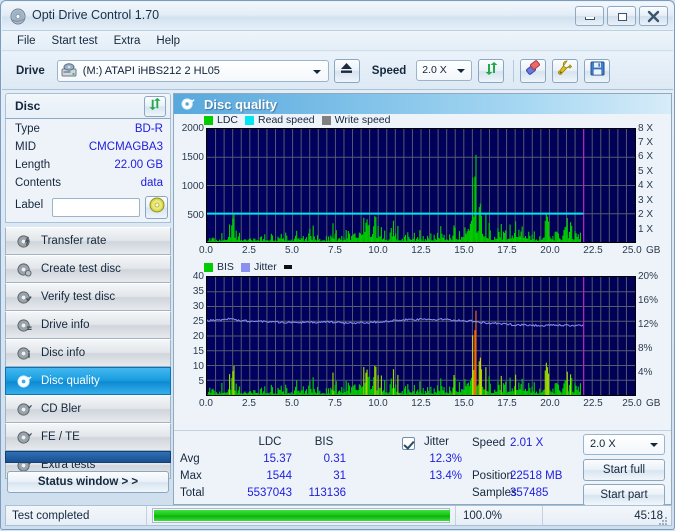 This screenshot has width=675, height=531. What do you see at coordinates (265, 267) in the screenshot?
I see `legend-label-jitter: Jitter` at bounding box center [265, 267].